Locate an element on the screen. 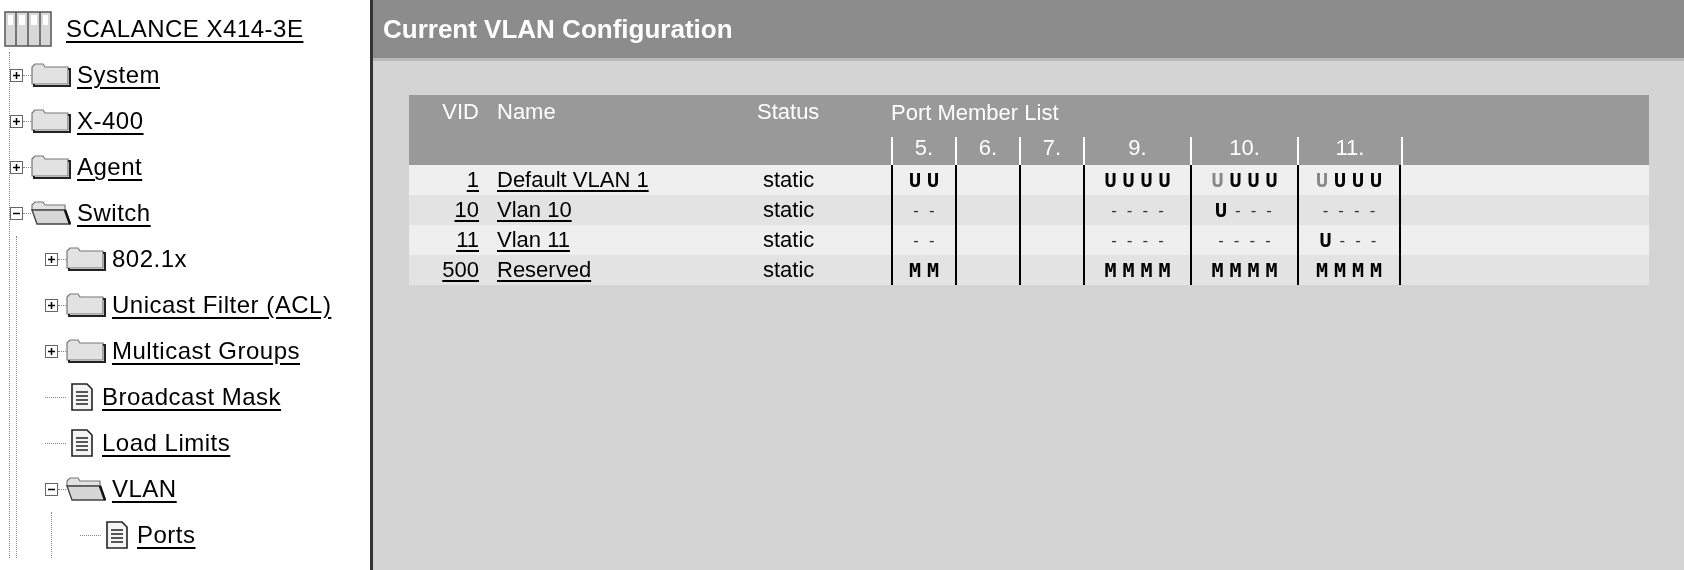 The image size is (1684, 570). port-header: 5. is located at coordinates (924, 148).